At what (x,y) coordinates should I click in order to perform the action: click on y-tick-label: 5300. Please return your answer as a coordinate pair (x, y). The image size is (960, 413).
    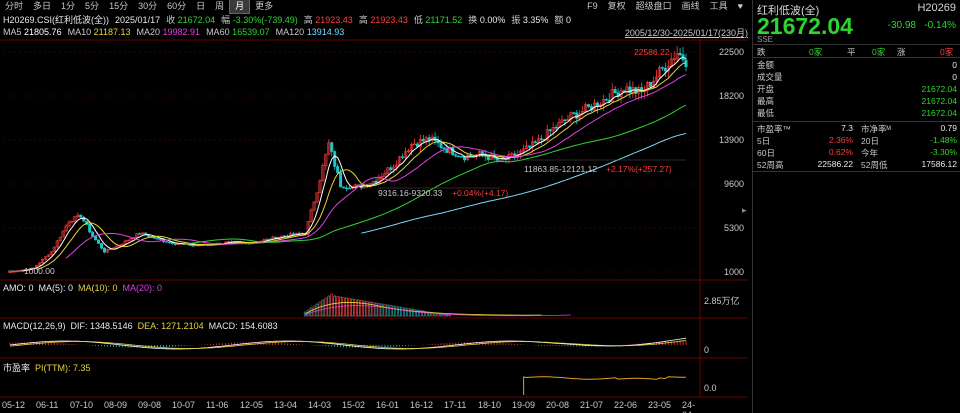
    Looking at the image, I should click on (734, 228).